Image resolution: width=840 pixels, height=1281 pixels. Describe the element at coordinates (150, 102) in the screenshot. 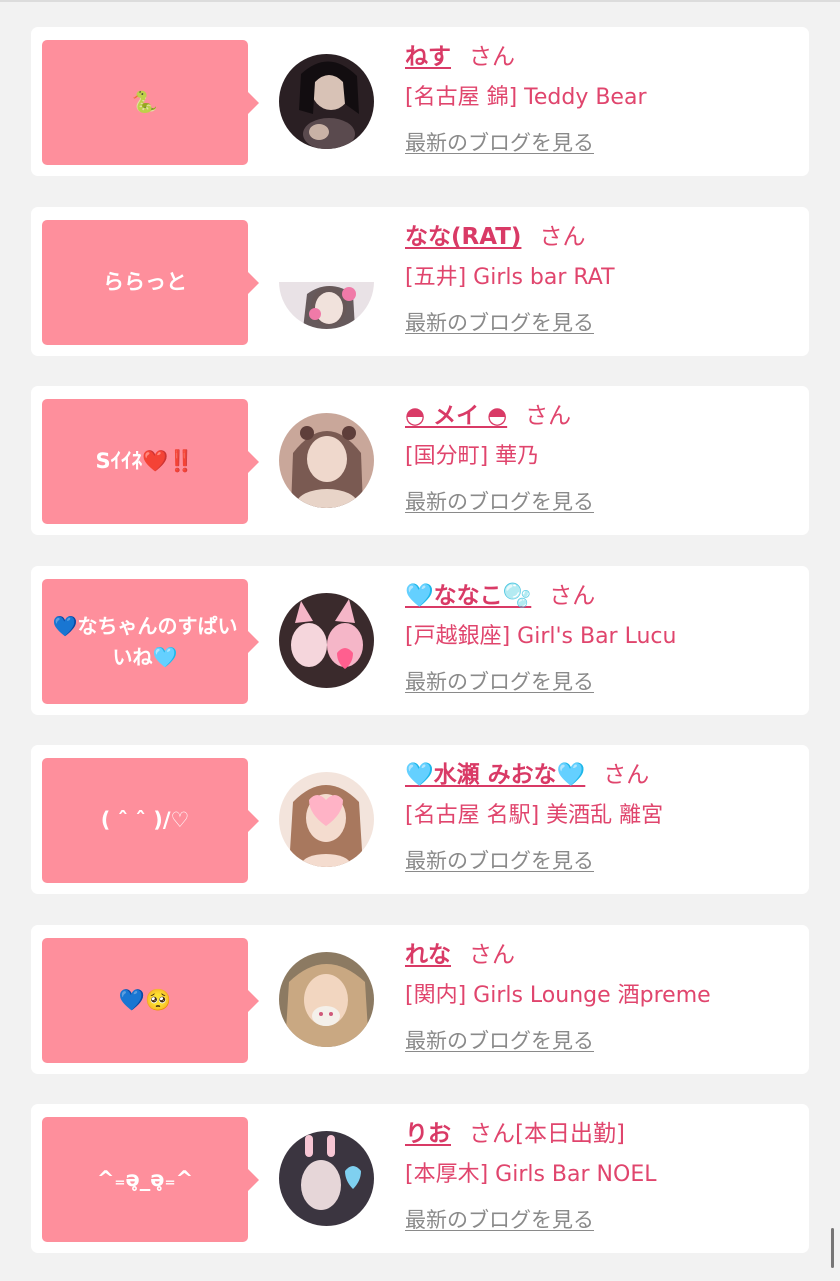

I see `comment-bubble: 🐍` at that location.